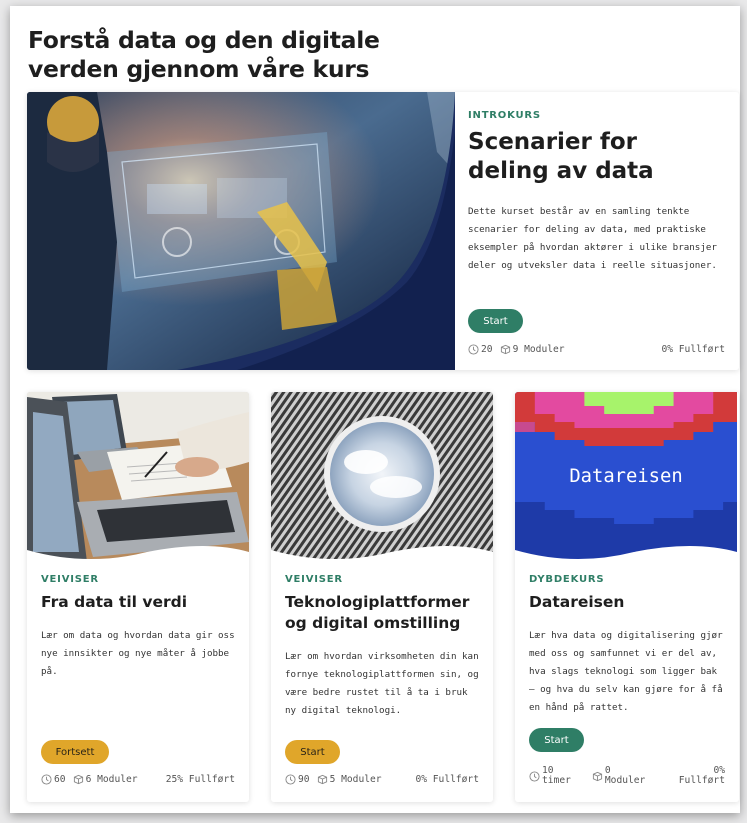  What do you see at coordinates (60, 779) in the screenshot?
I see `duration-value: 60` at bounding box center [60, 779].